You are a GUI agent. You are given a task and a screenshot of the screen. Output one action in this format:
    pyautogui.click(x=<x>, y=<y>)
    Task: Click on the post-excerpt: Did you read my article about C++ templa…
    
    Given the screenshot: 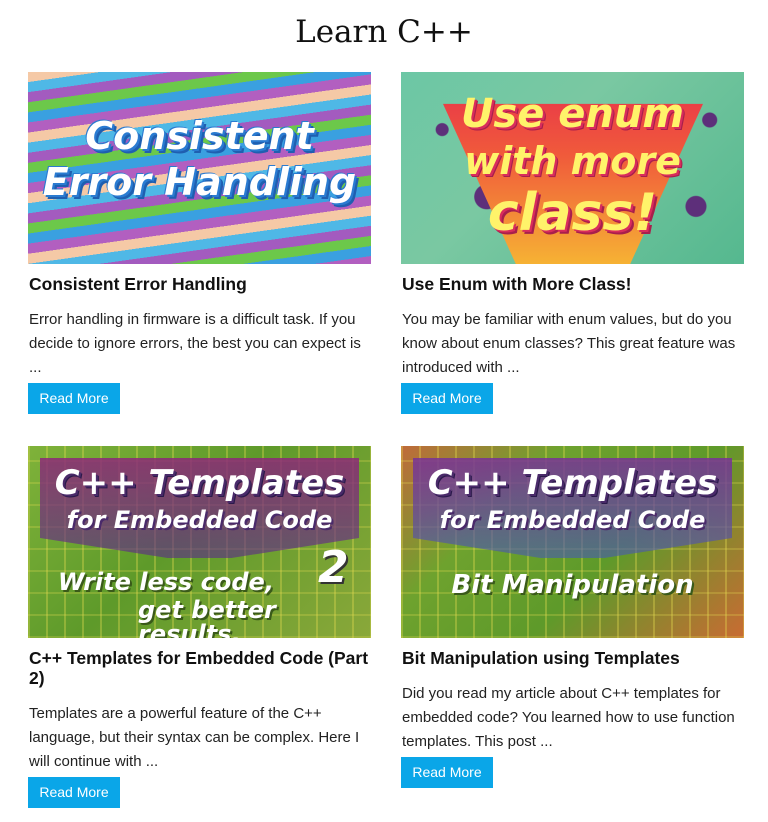 What is the action you would take?
    pyautogui.click(x=568, y=717)
    